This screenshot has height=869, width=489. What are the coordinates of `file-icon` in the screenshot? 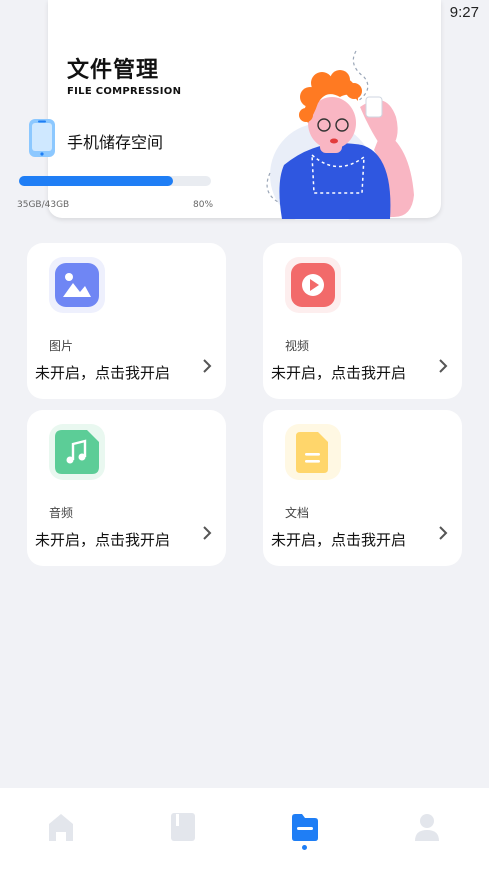 It's located at (183, 827).